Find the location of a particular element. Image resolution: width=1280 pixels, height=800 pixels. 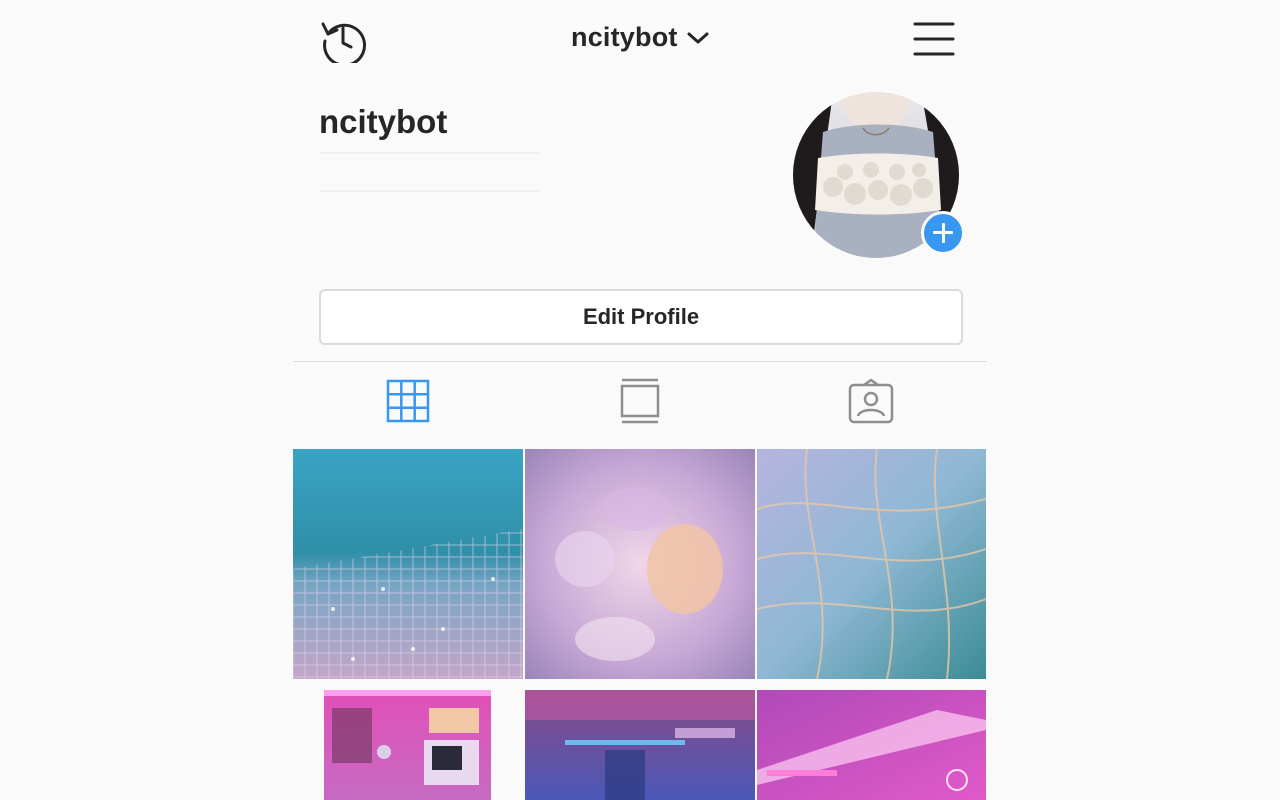

hamburger-menu-icon is located at coordinates (934, 40).